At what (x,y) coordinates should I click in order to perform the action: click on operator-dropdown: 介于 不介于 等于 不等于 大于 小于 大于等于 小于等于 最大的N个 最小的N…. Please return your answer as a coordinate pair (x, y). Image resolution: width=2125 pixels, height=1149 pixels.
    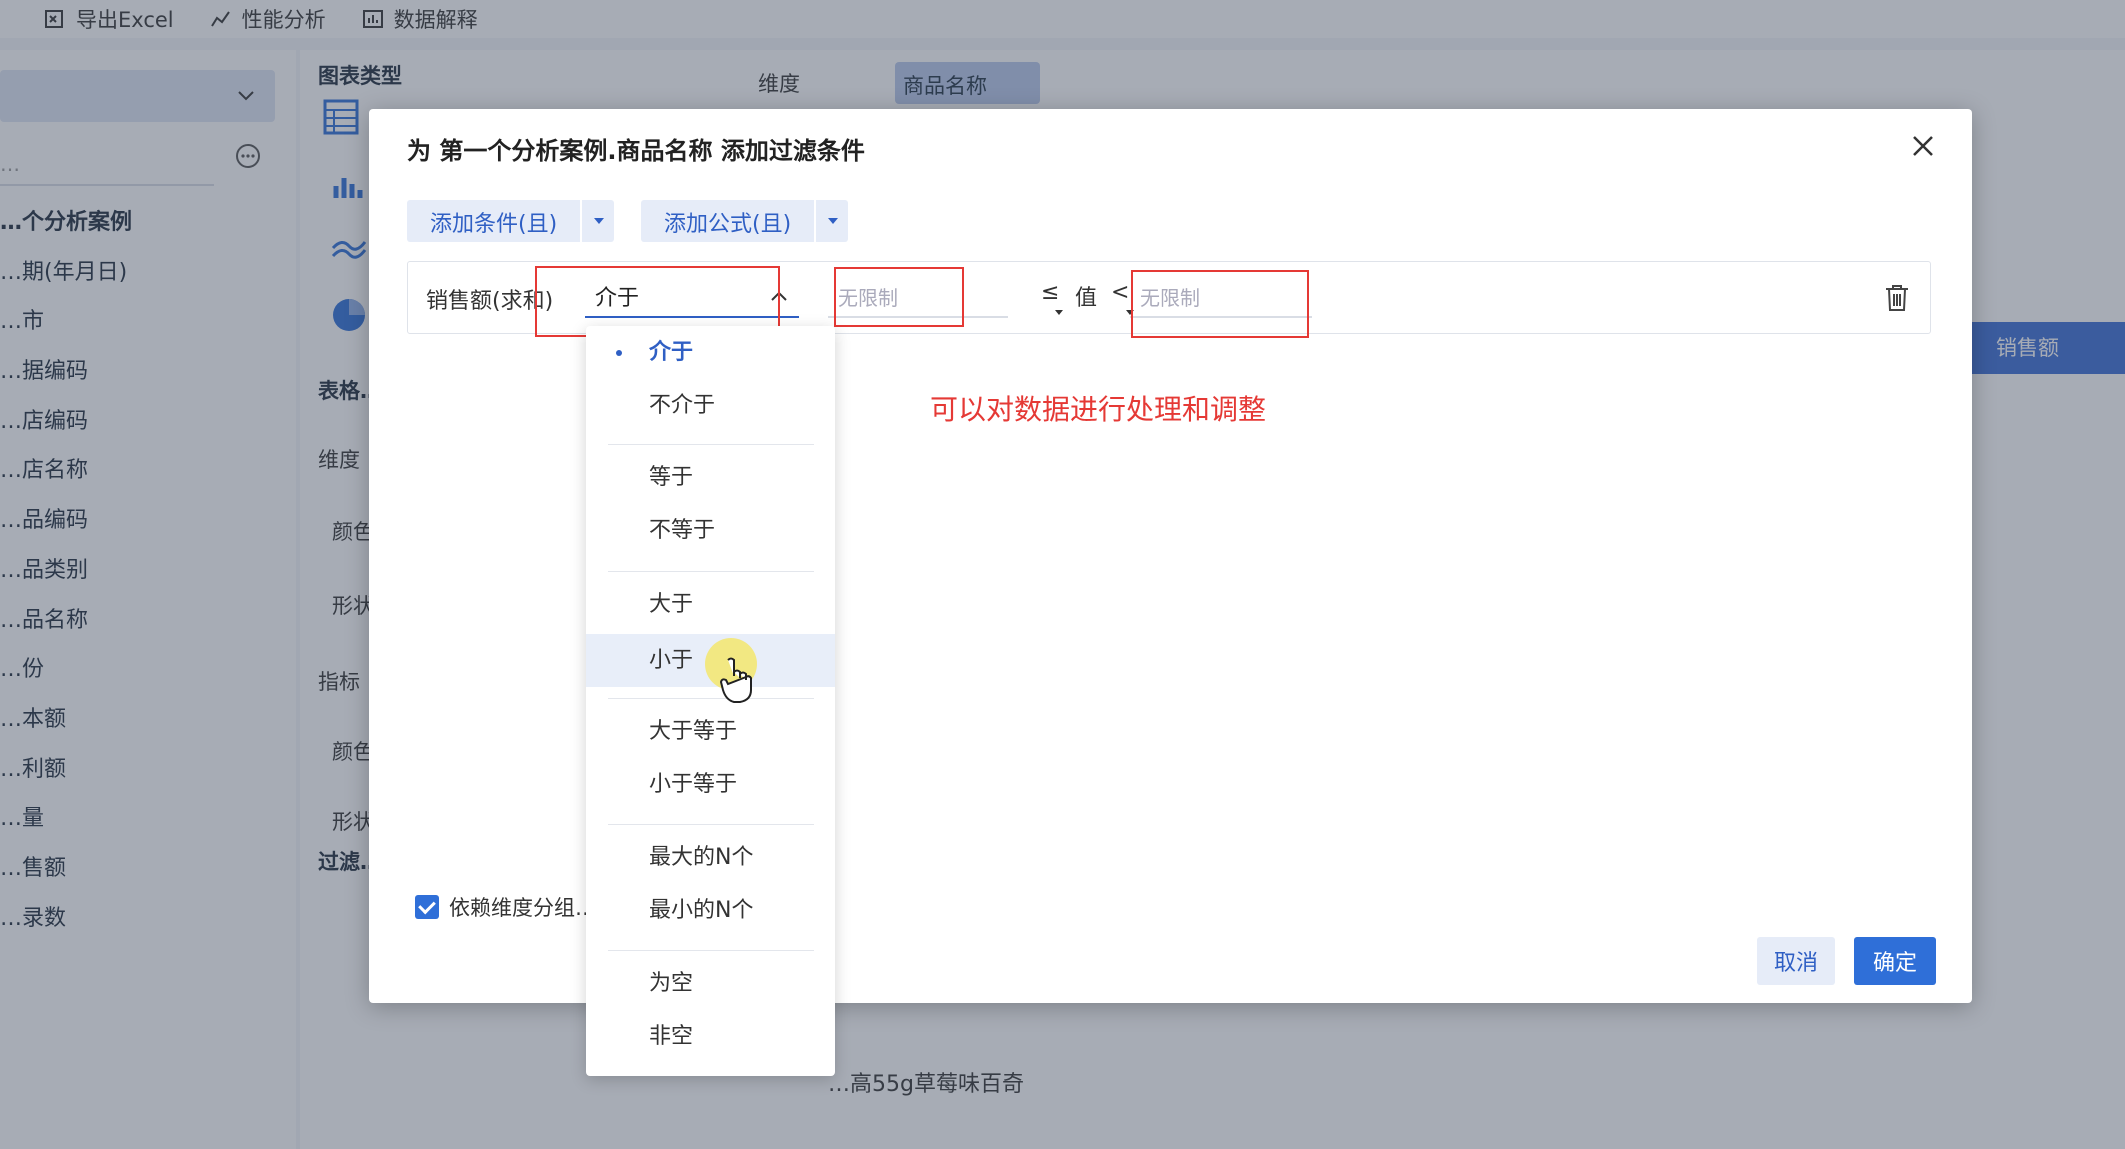
    Looking at the image, I should click on (710, 701).